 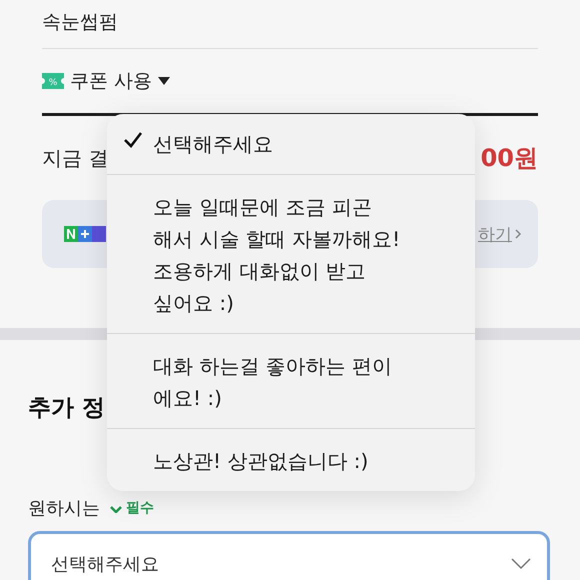 I want to click on coupon-icon: %, so click(x=53, y=81).